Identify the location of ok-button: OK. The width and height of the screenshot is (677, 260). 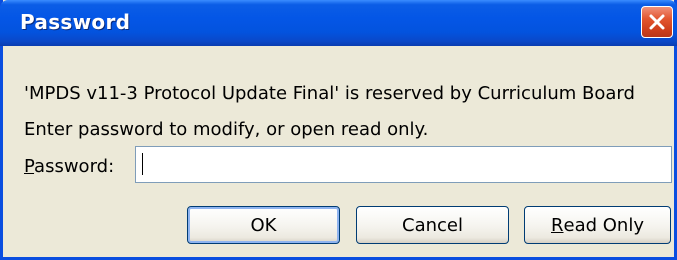
(263, 225).